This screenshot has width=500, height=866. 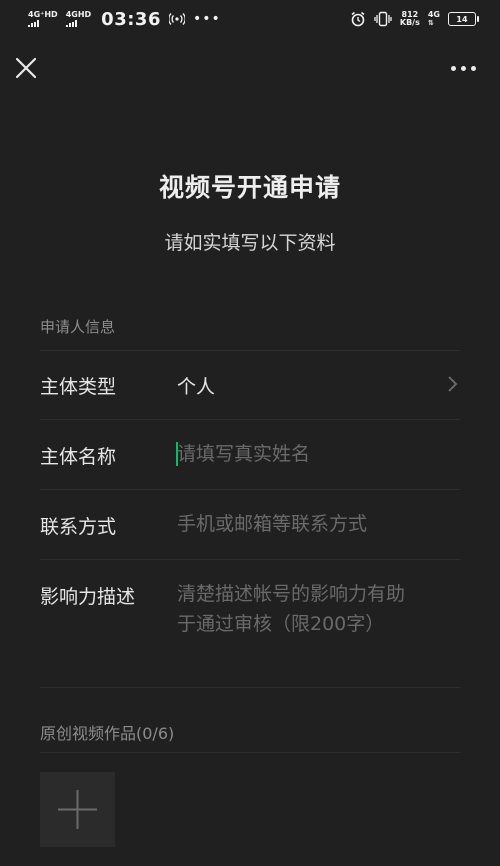 What do you see at coordinates (176, 19) in the screenshot?
I see `hotspot-icon` at bounding box center [176, 19].